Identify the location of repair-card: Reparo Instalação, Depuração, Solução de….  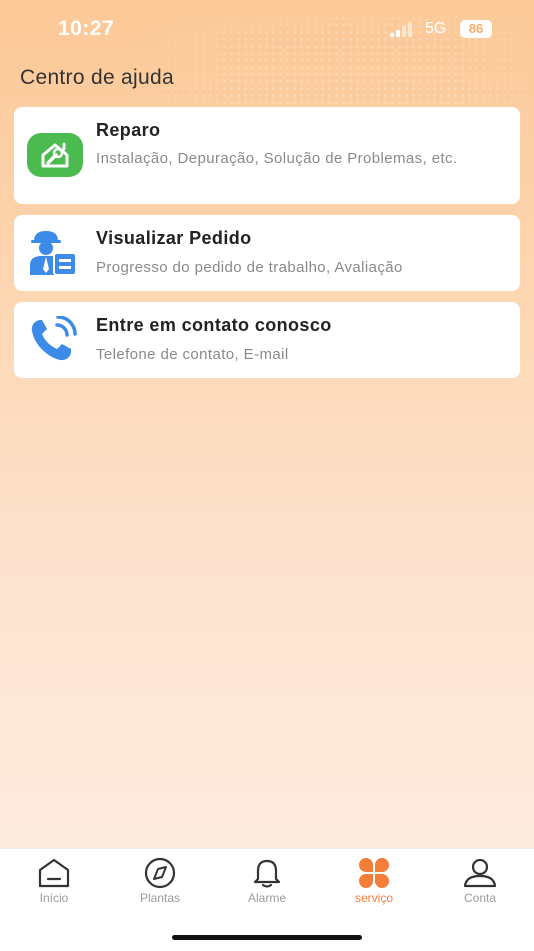
(267, 155).